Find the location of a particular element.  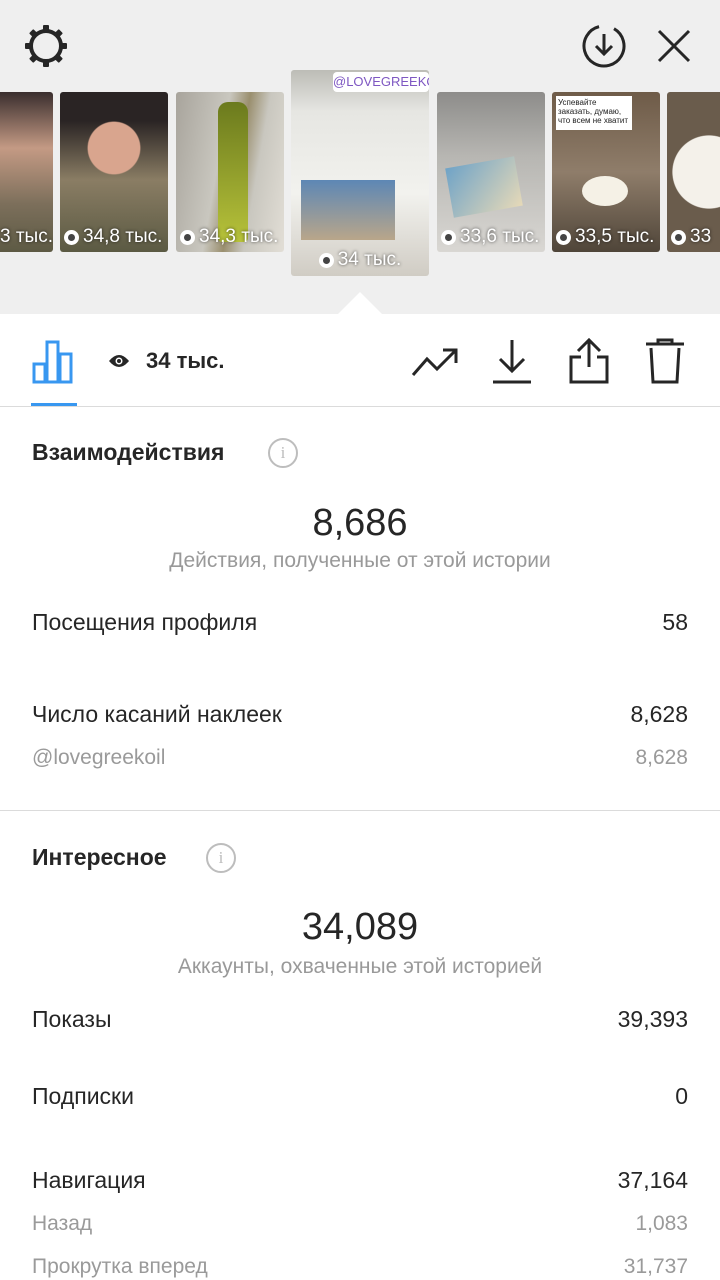

story-thumbnail: 33 is located at coordinates (693, 172).